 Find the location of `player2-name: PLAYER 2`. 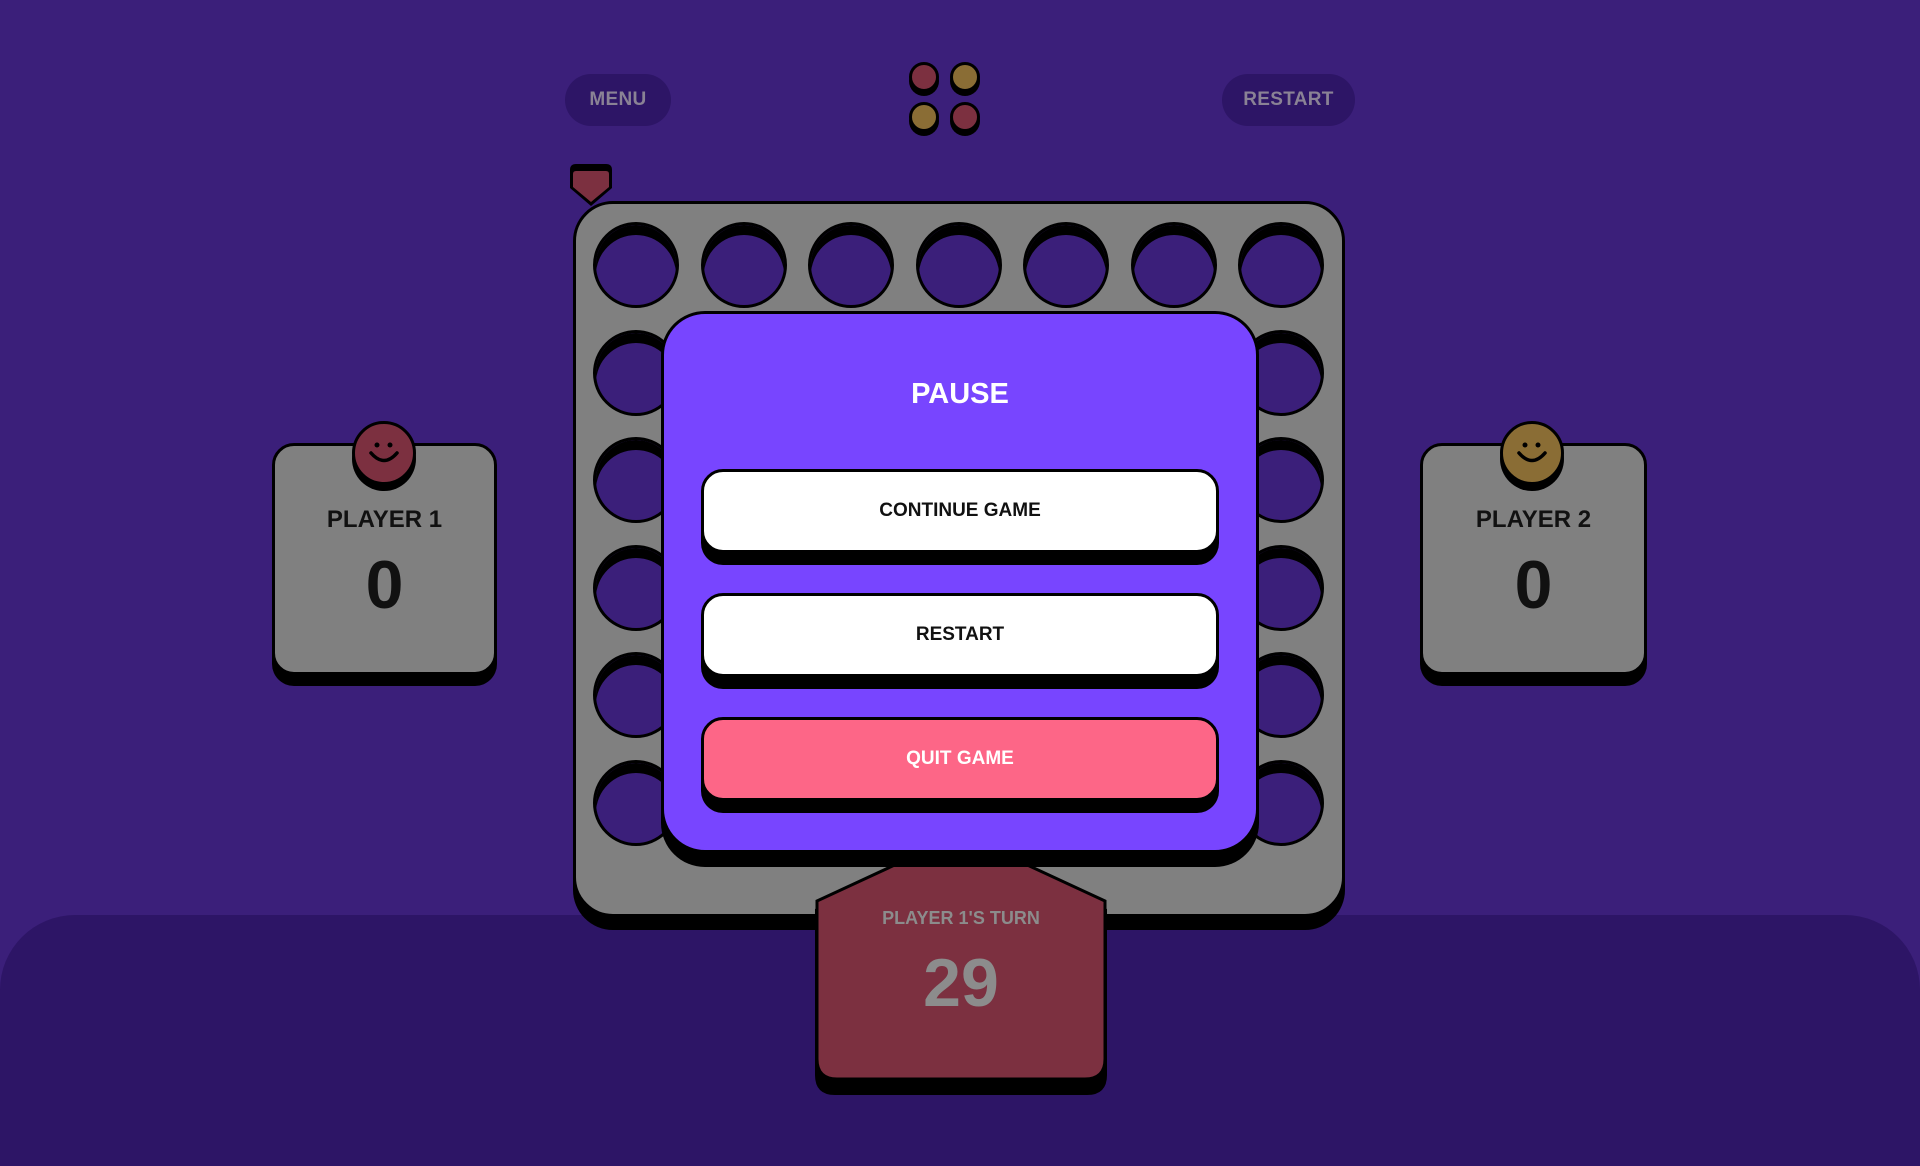

player2-name: PLAYER 2 is located at coordinates (1533, 519).